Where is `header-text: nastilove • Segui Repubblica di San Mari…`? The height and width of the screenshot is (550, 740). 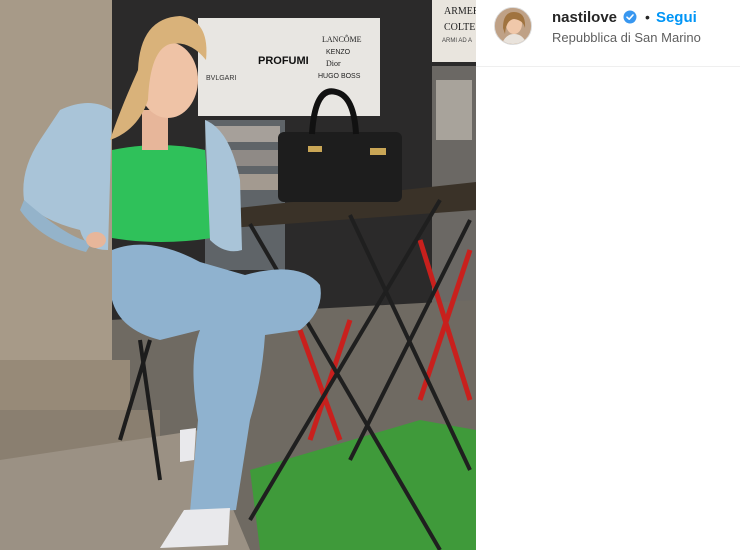
header-text: nastilove • Segui Repubblica di San Mari… is located at coordinates (626, 26).